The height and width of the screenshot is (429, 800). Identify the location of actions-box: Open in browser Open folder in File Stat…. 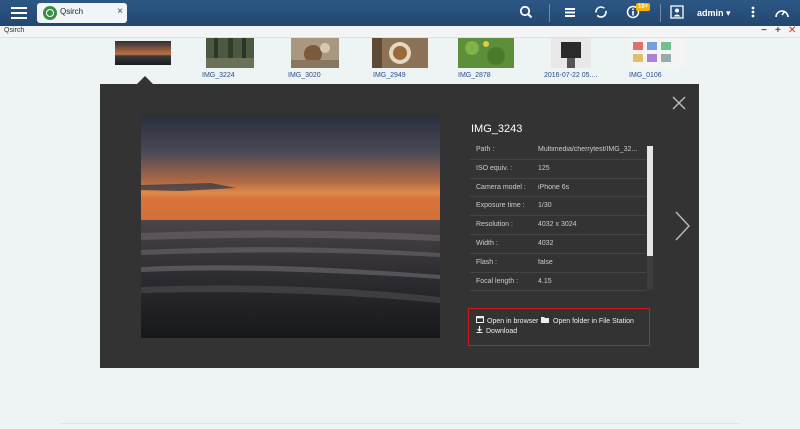
(559, 327).